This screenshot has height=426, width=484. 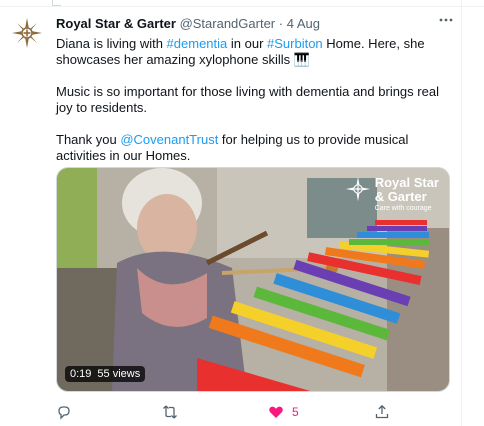 I want to click on more-button, so click(x=446, y=20).